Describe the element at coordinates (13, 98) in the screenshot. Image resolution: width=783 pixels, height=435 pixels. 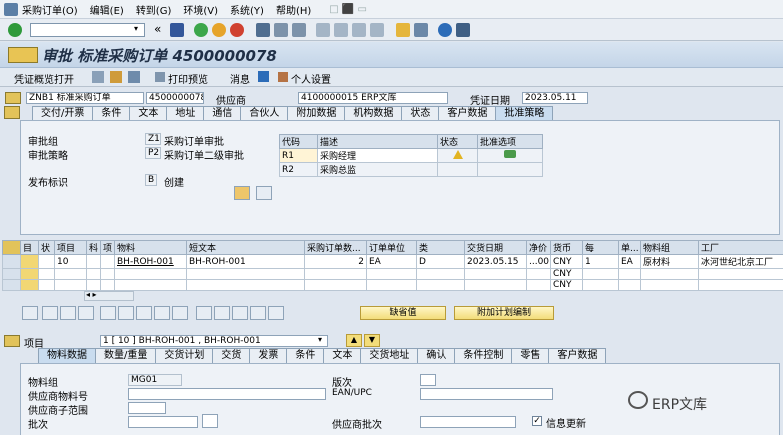
I see `header-toggle-icon` at that location.